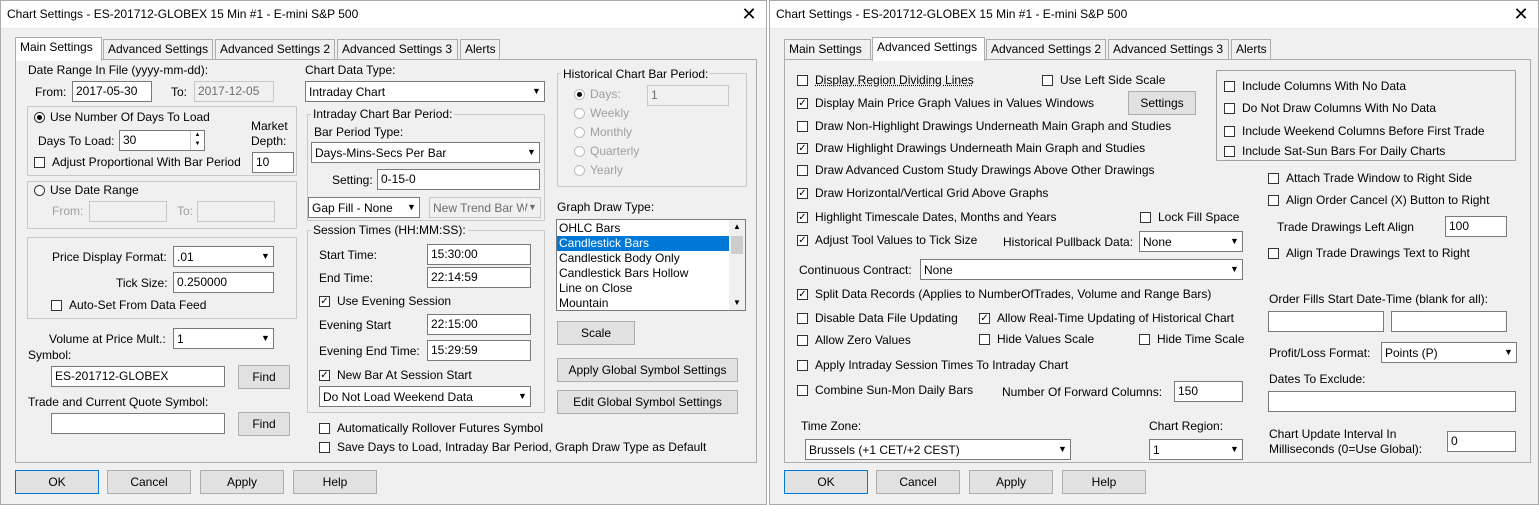 The image size is (1539, 505). Describe the element at coordinates (269, 133) in the screenshot. I see `market-depth-label: Market Depth:` at that location.